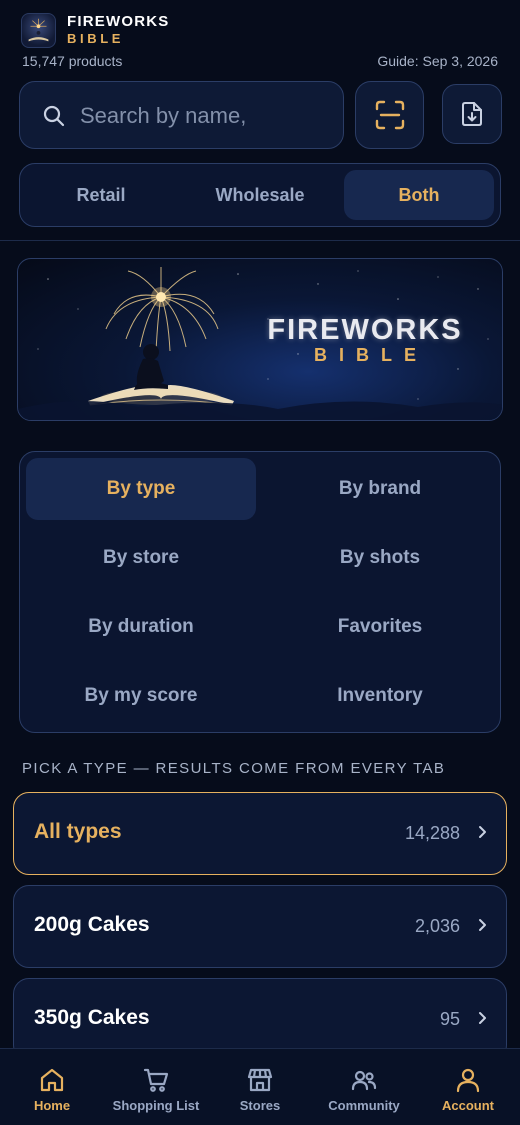  What do you see at coordinates (52, 1105) in the screenshot?
I see `tab-label: Home` at bounding box center [52, 1105].